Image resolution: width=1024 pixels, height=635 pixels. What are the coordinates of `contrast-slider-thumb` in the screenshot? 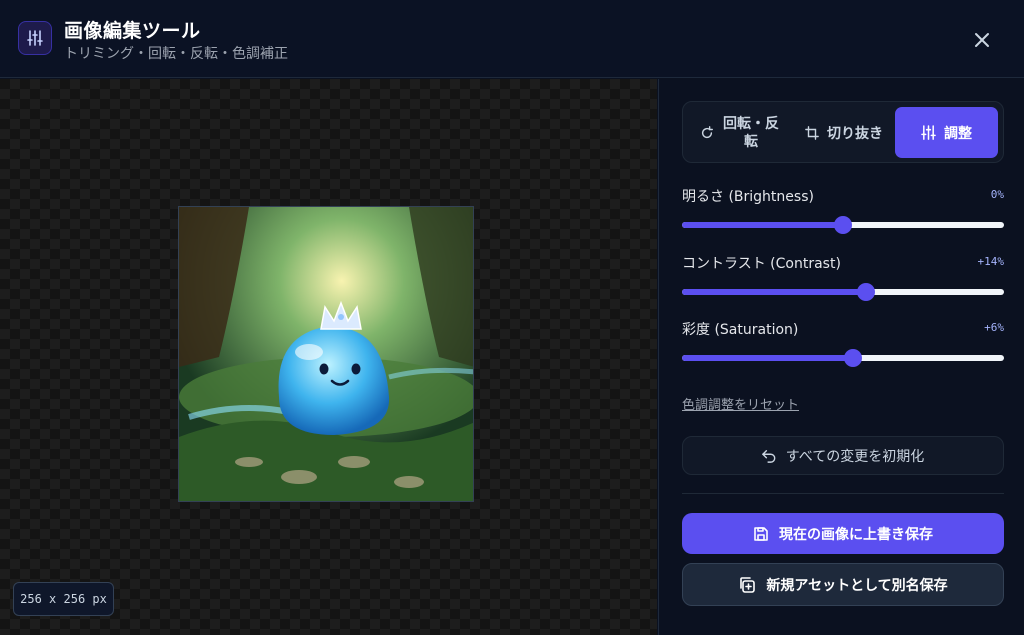 It's located at (865, 292).